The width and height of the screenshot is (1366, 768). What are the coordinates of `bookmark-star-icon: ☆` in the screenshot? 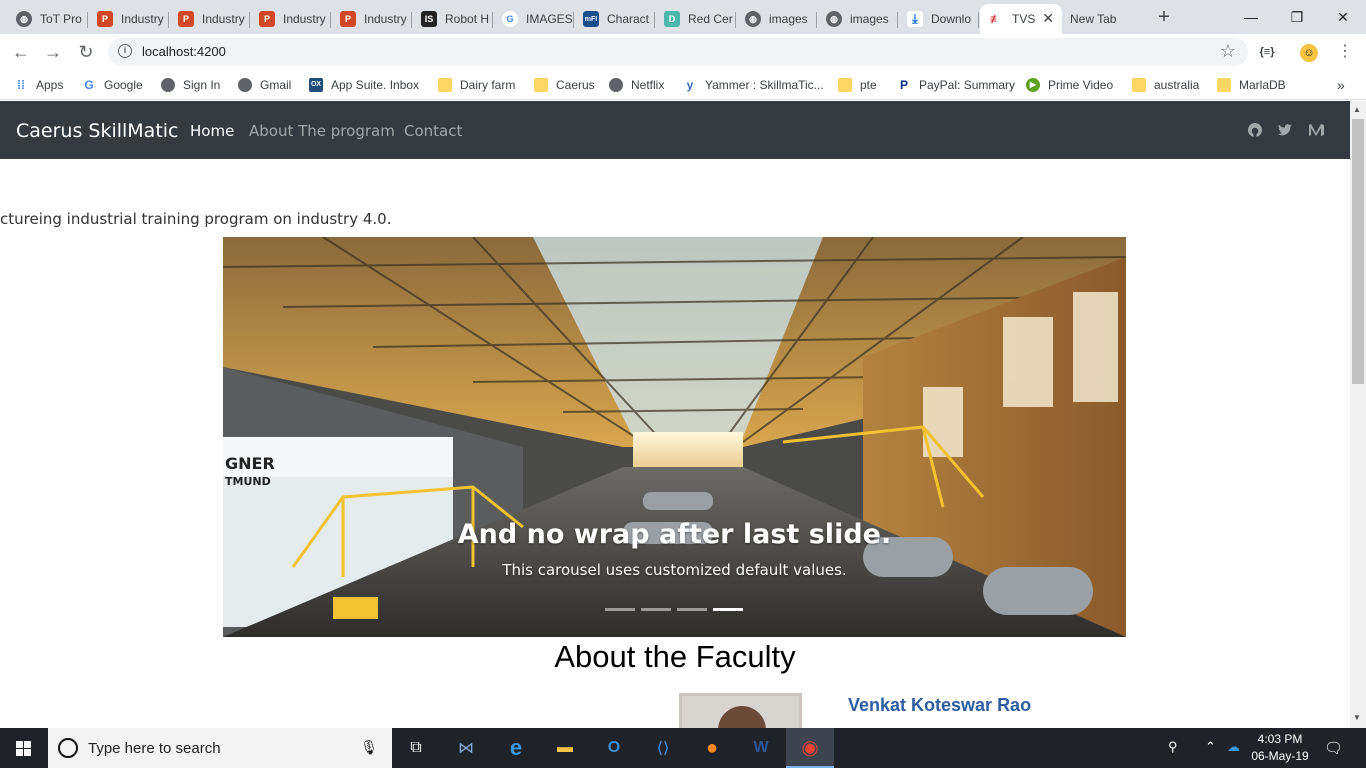 It's located at (1228, 51).